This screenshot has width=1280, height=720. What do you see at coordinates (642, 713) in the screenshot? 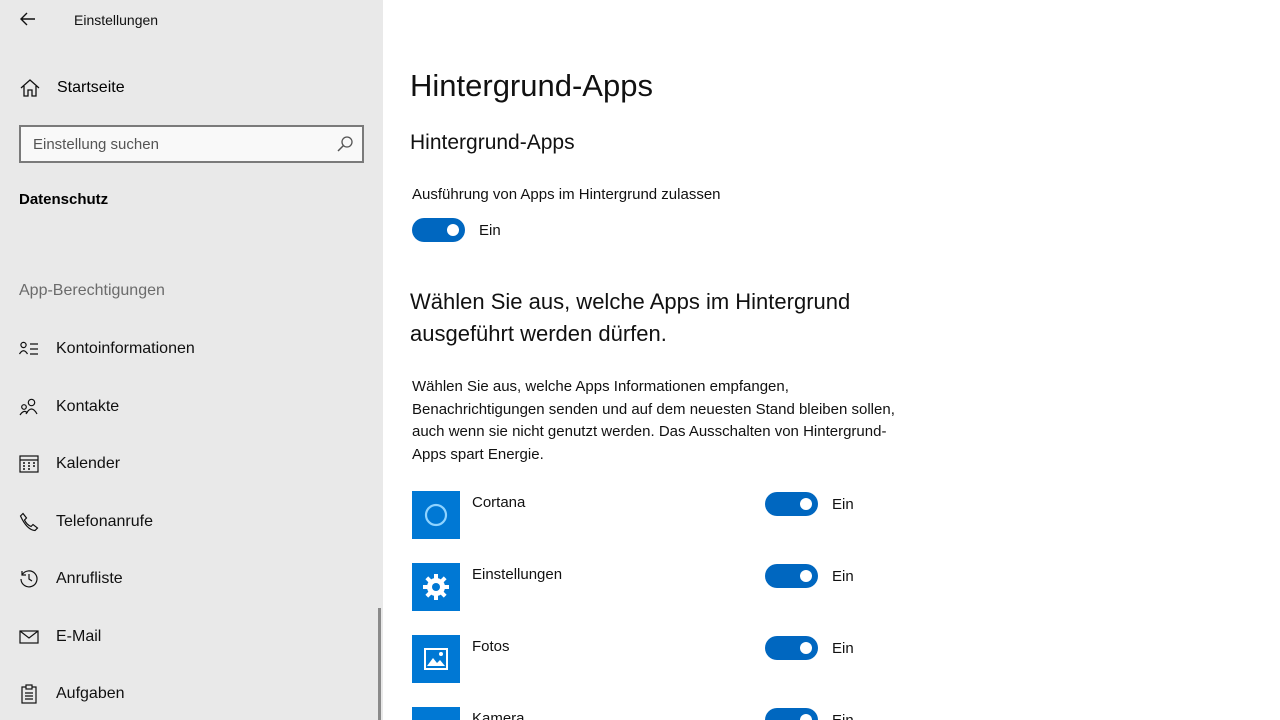
I see `app-row-kamera: Kamera Ein` at bounding box center [642, 713].